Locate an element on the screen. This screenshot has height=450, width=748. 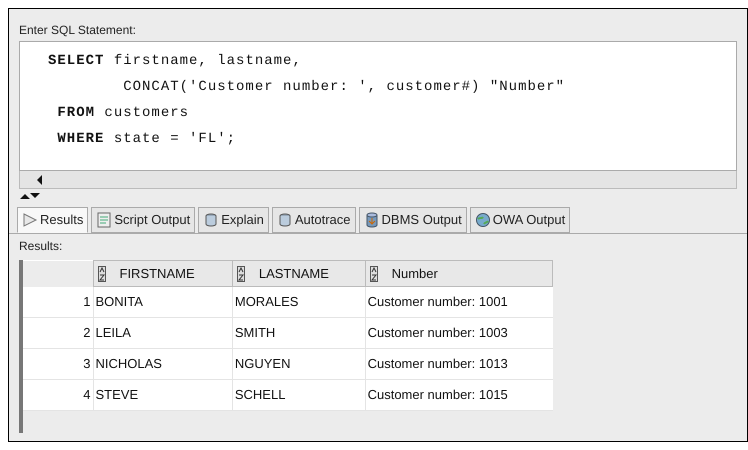
code-line: SELECT firstname, lastname, is located at coordinates (175, 61).